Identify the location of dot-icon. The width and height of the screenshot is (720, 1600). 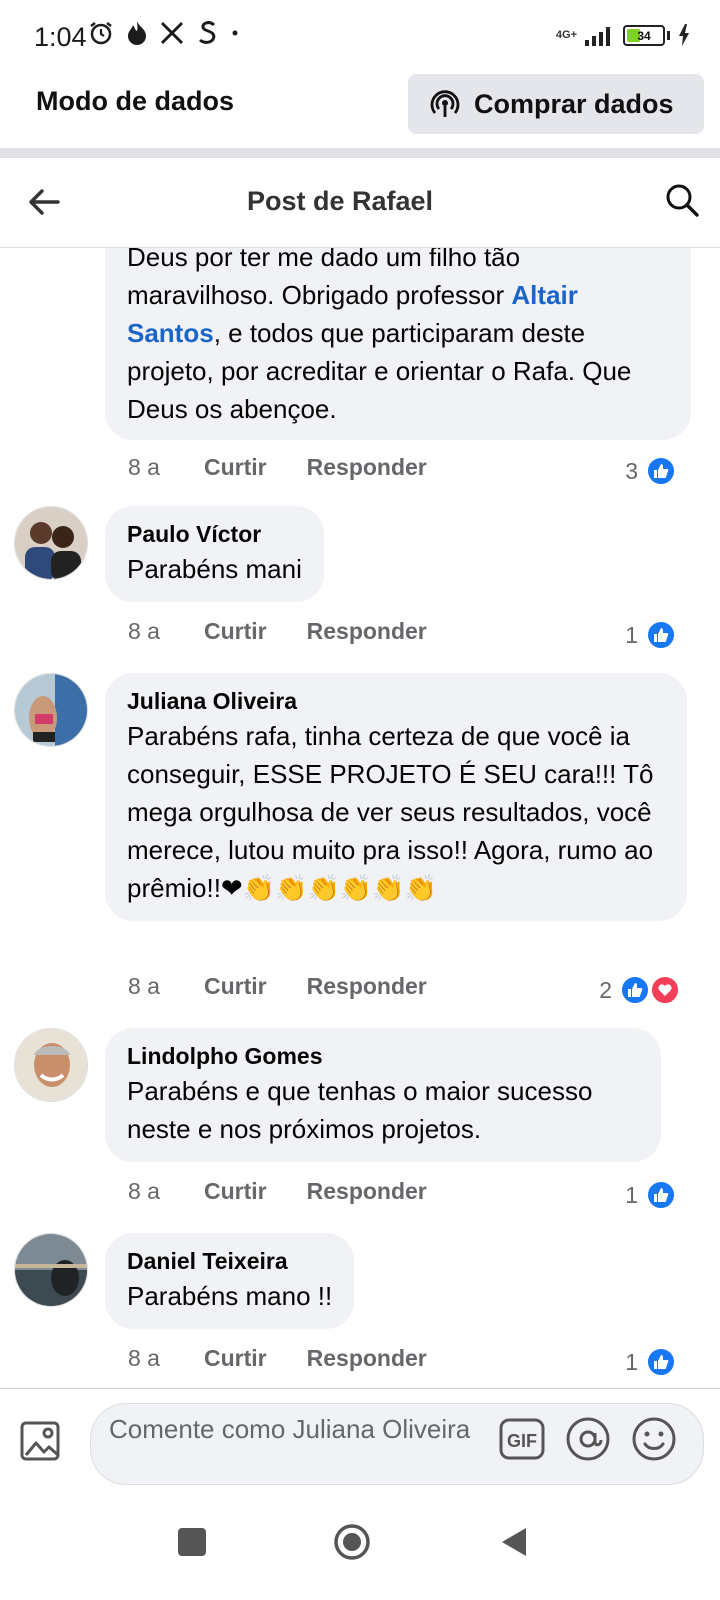
(235, 33).